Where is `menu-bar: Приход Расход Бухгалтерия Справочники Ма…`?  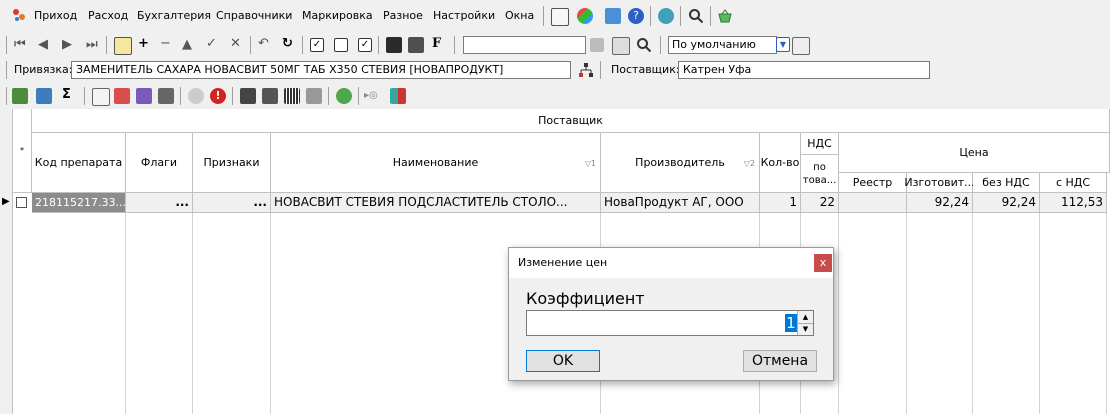 menu-bar: Приход Расход Бухгалтерия Справочники Ма… is located at coordinates (555, 16).